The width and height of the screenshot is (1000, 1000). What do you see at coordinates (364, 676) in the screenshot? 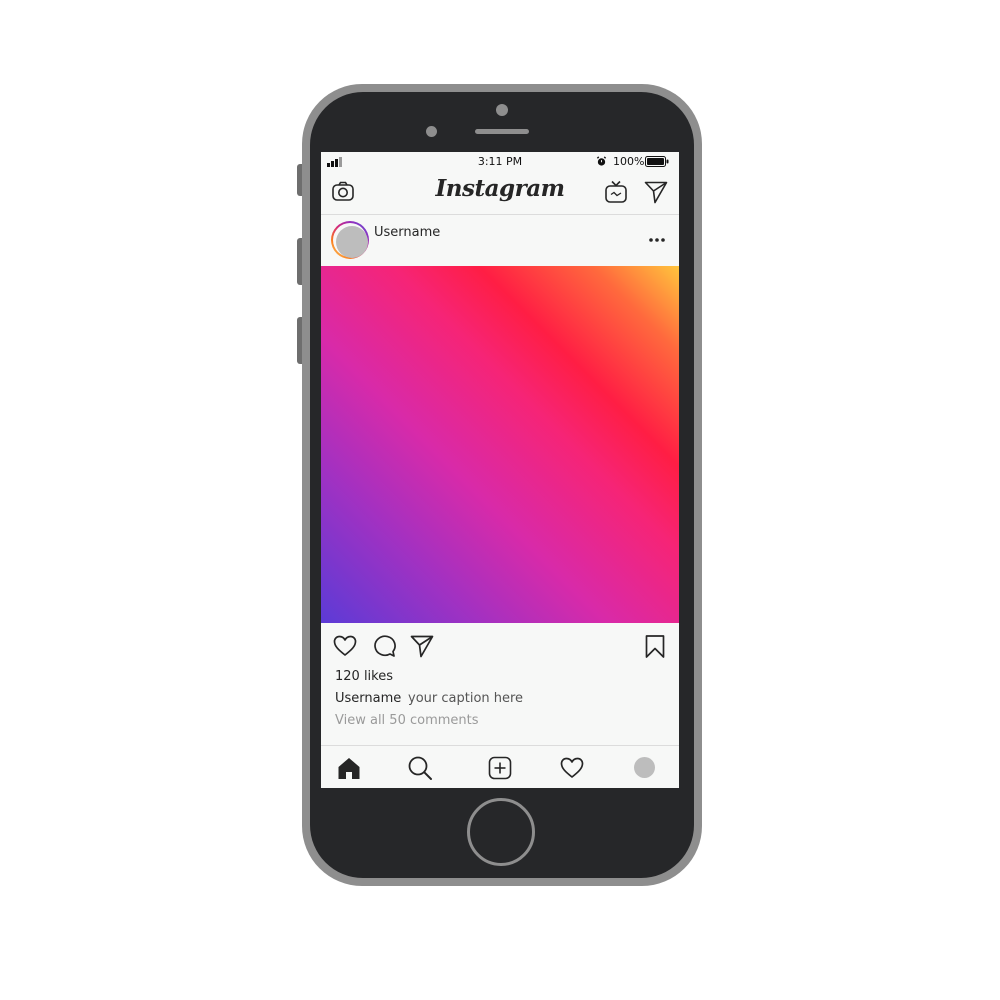
I see `likes-count: 120 likes` at bounding box center [364, 676].